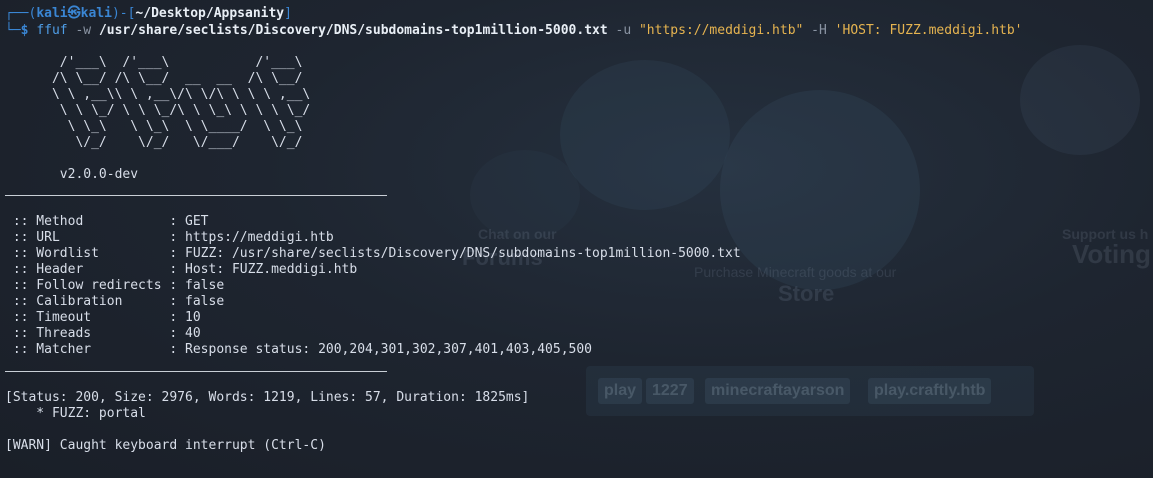 Image resolution: width=1153 pixels, height=478 pixels. I want to click on result-fuzz-line: * FUZZ: portal, so click(75, 413).